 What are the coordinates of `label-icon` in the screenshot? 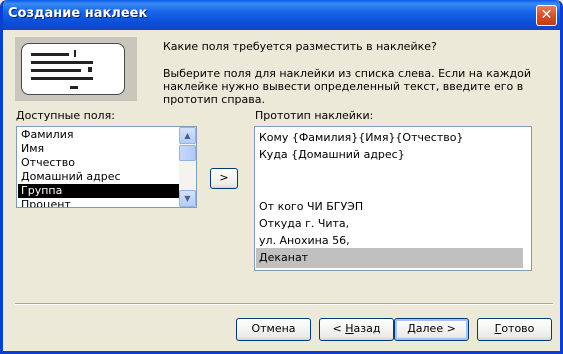 It's located at (73, 69).